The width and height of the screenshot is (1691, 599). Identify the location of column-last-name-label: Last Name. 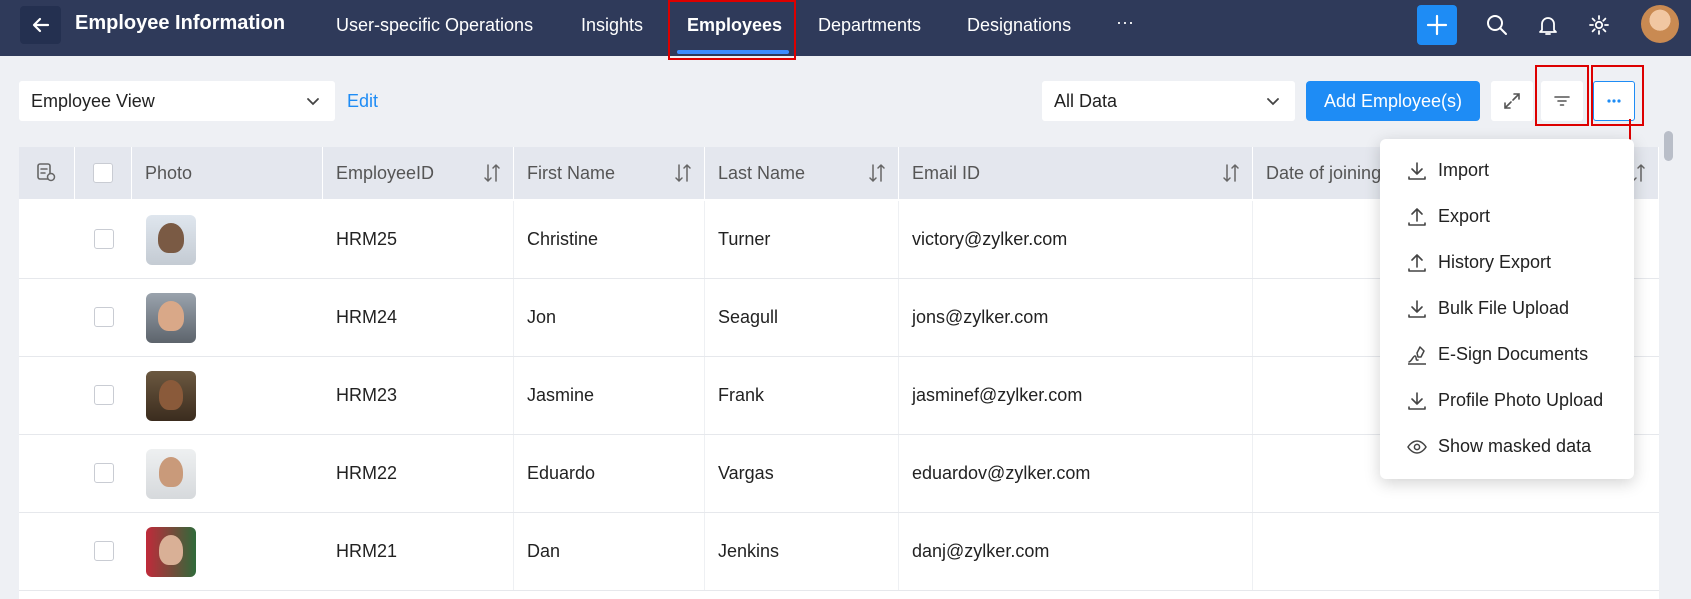
(762, 173).